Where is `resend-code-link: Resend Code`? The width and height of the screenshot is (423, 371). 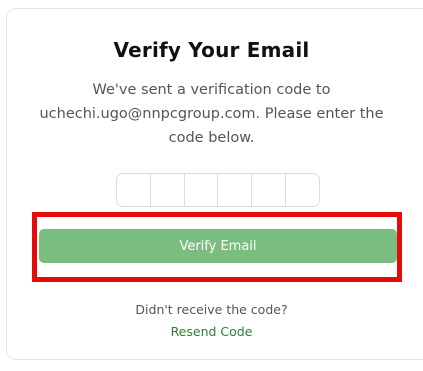
resend-code-link: Resend Code is located at coordinates (211, 331).